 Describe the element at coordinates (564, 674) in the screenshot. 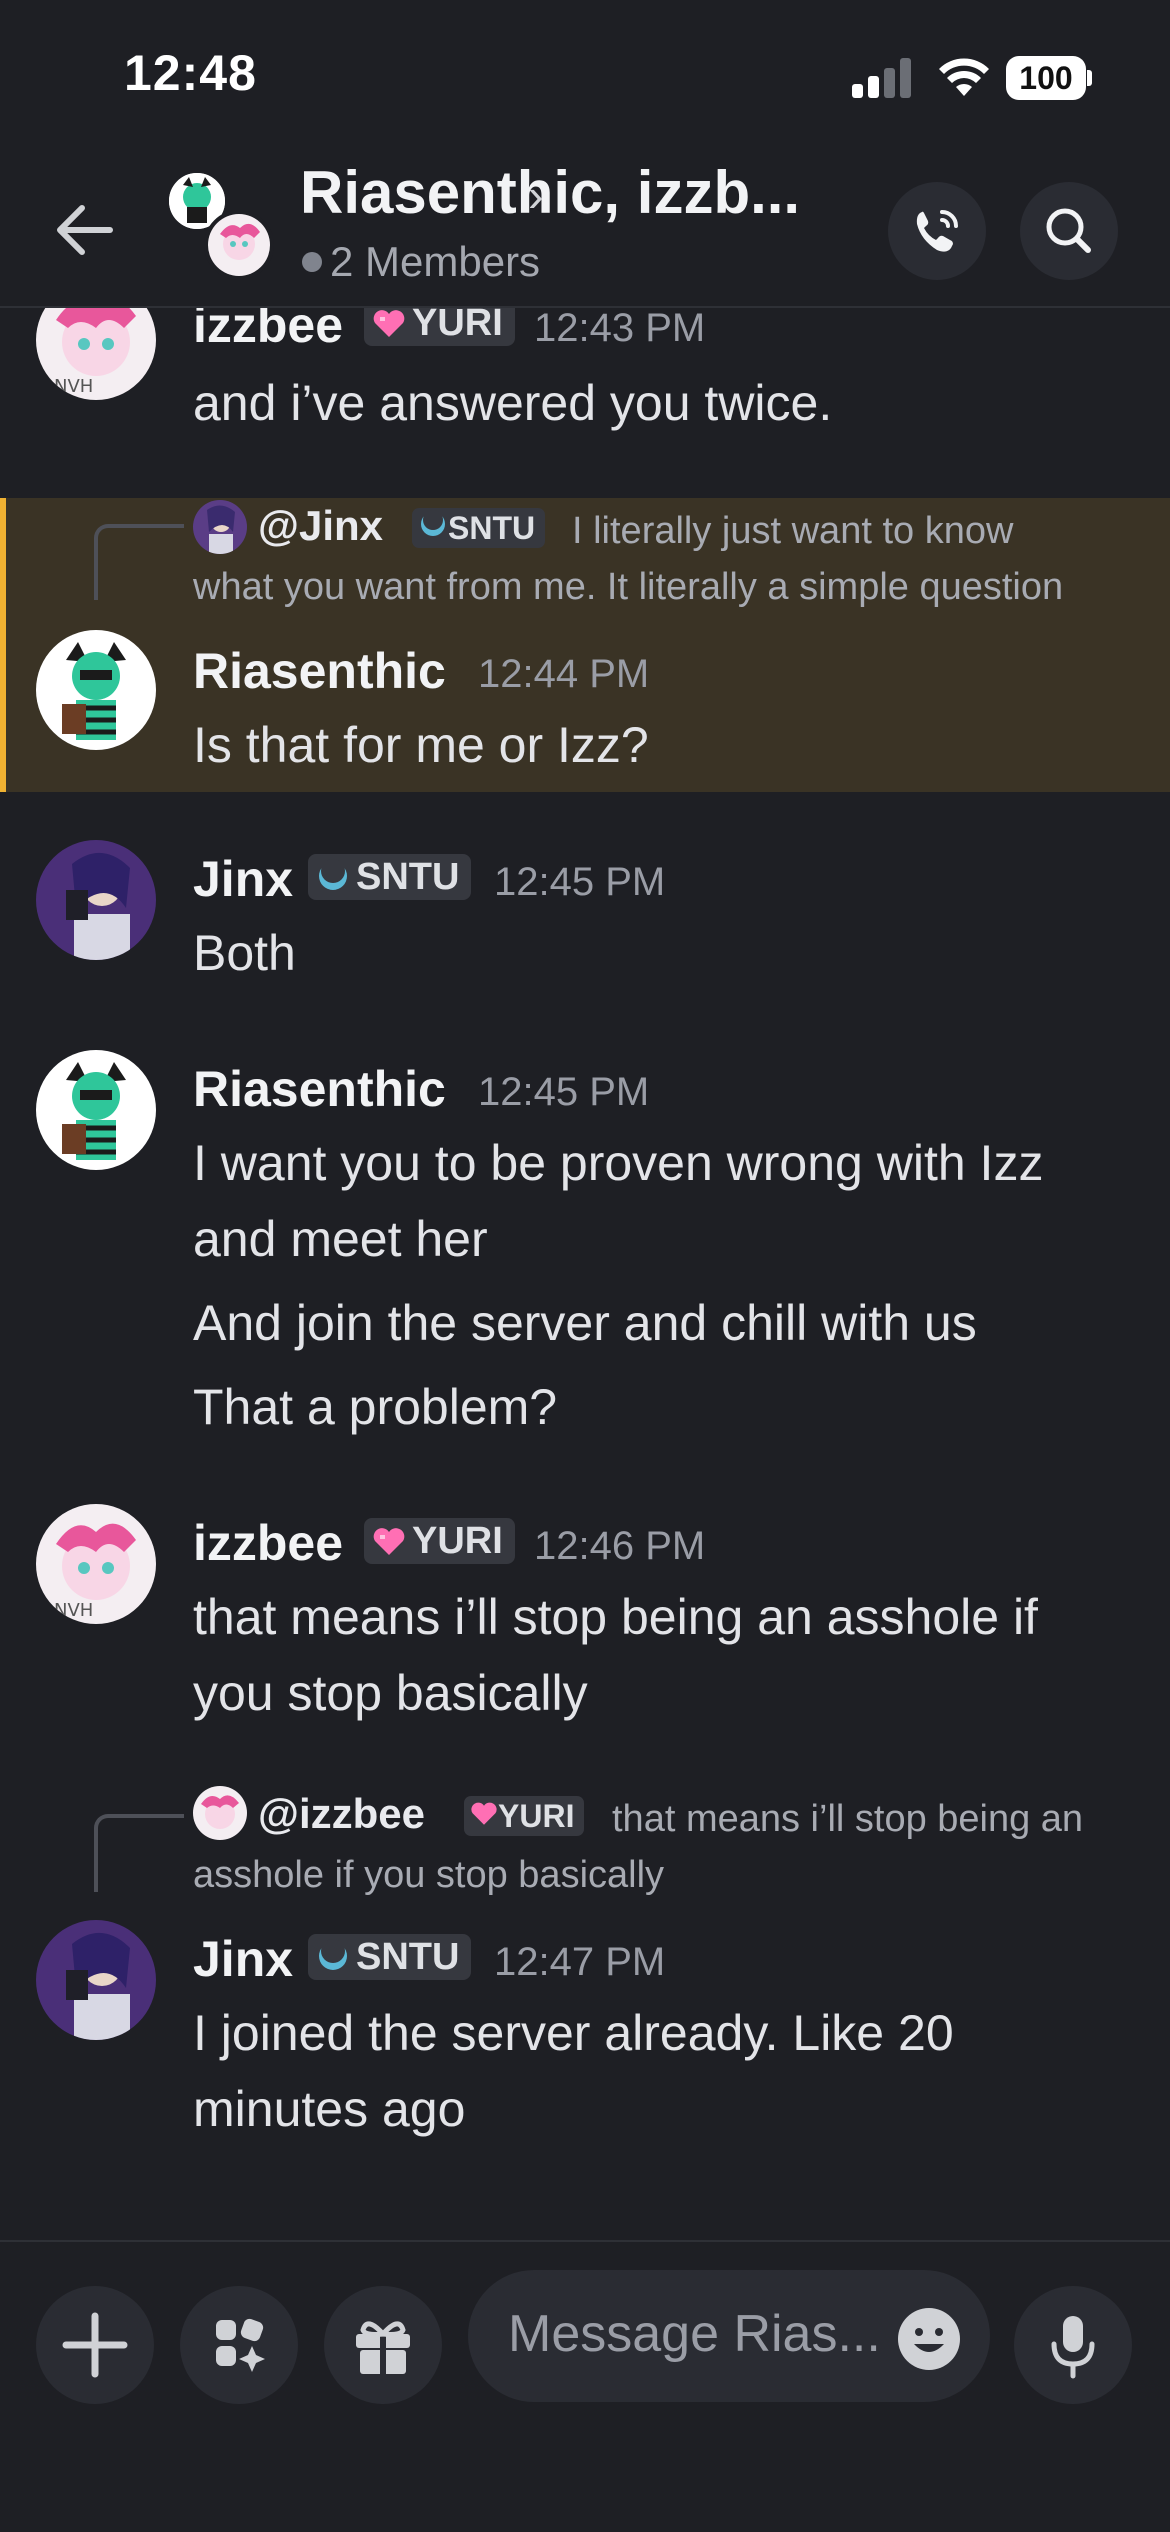

I see `timestamp: 12:44 PM` at that location.